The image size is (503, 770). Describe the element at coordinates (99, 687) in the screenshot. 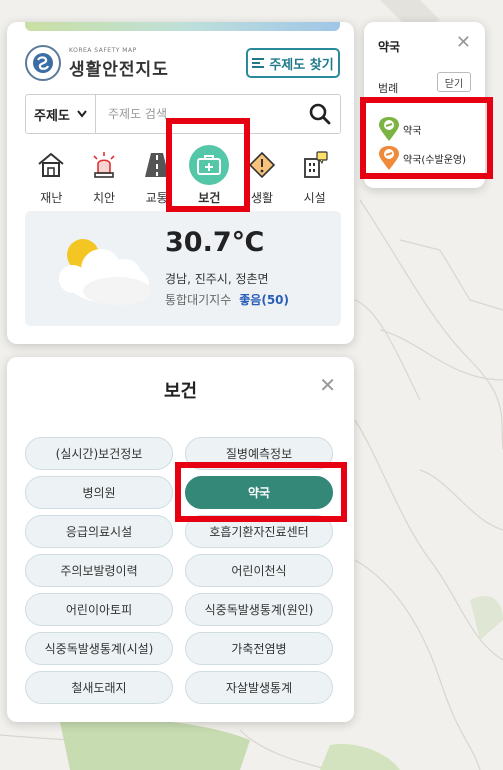

I see `health-btn-migratory-birds: 철새도래지` at that location.